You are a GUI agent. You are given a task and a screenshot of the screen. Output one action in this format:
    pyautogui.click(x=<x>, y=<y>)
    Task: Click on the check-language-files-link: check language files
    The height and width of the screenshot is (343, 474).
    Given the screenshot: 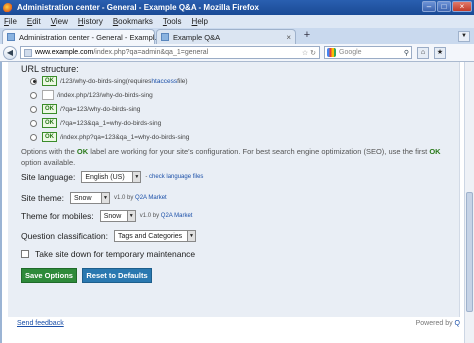 What is the action you would take?
    pyautogui.click(x=176, y=177)
    